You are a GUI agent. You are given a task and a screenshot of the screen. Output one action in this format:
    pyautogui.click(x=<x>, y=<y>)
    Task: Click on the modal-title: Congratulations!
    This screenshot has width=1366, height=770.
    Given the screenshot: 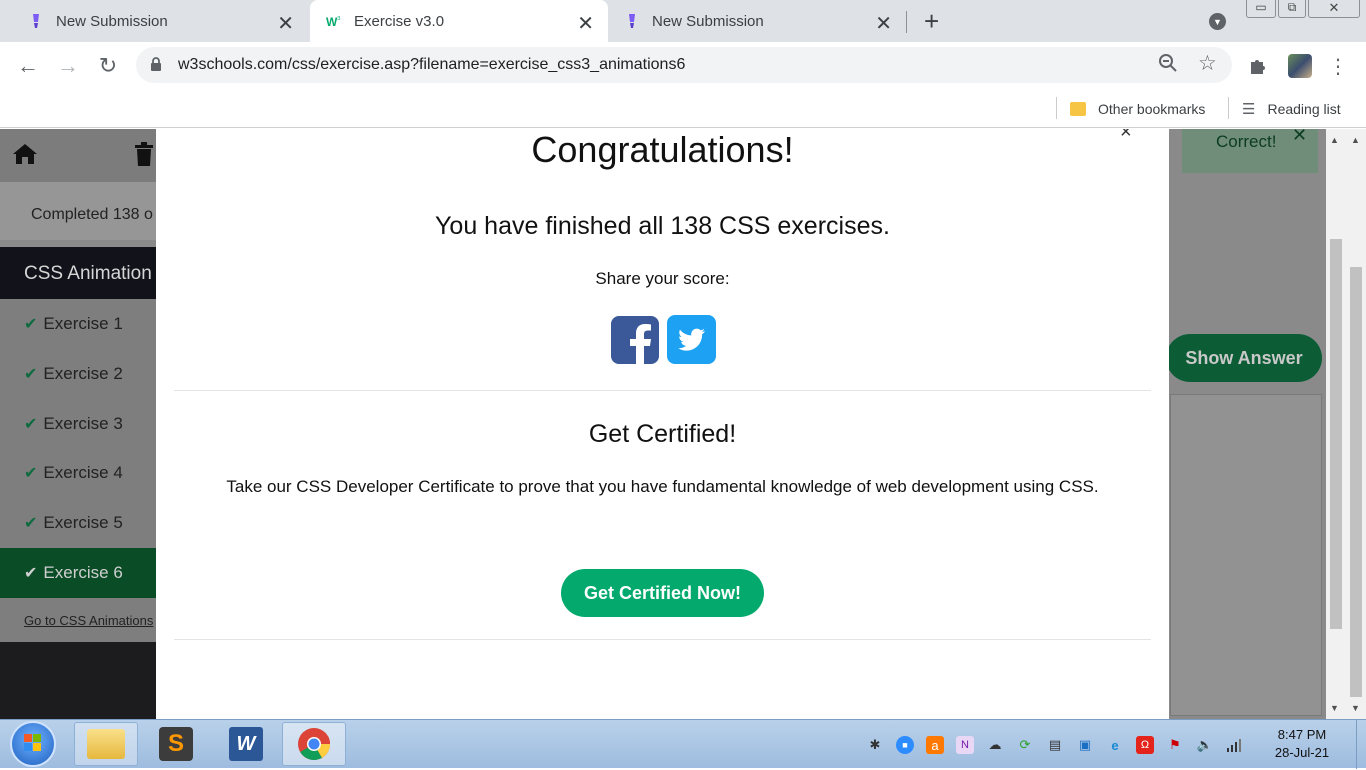 What is the action you would take?
    pyautogui.click(x=662, y=149)
    